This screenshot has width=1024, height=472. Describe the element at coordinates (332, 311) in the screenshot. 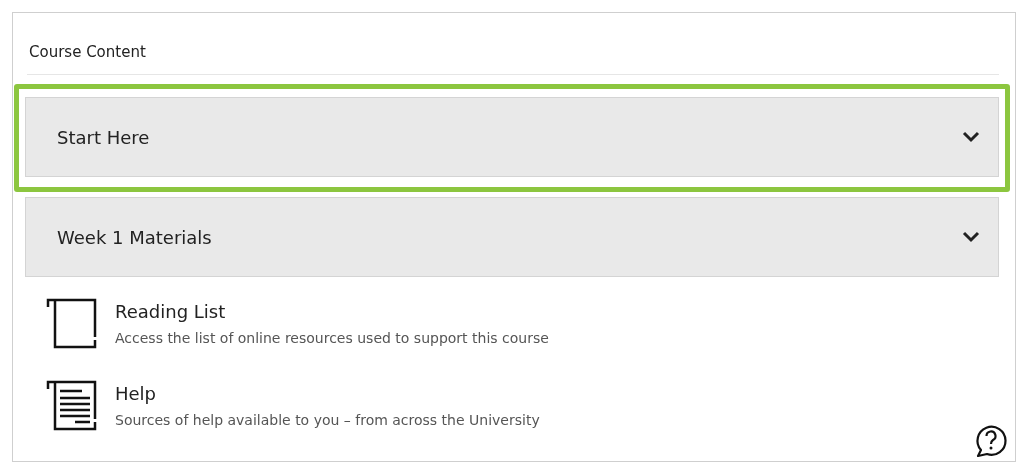

I see `item-title: Reading List` at that location.